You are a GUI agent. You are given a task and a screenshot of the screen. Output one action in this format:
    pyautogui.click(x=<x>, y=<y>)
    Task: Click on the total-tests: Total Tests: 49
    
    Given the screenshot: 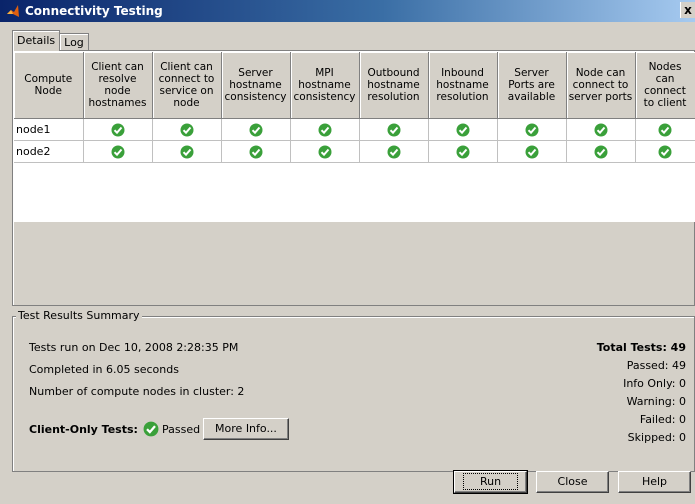 What is the action you would take?
    pyautogui.click(x=641, y=347)
    